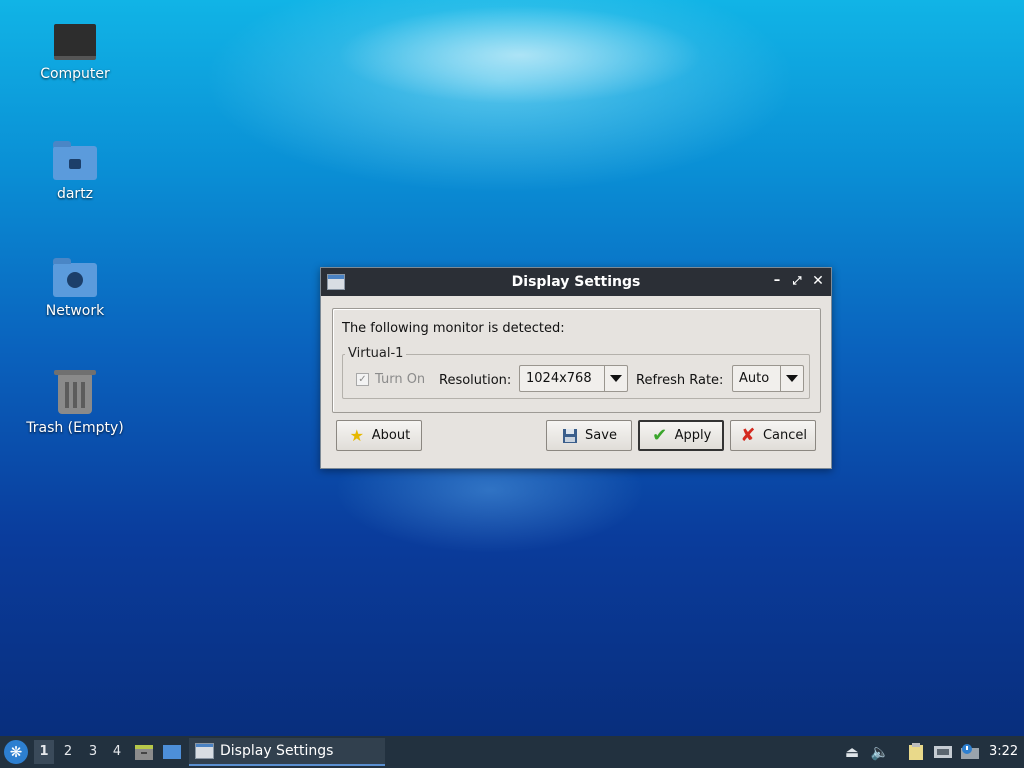  Describe the element at coordinates (391, 435) in the screenshot. I see `about-label: About` at that location.